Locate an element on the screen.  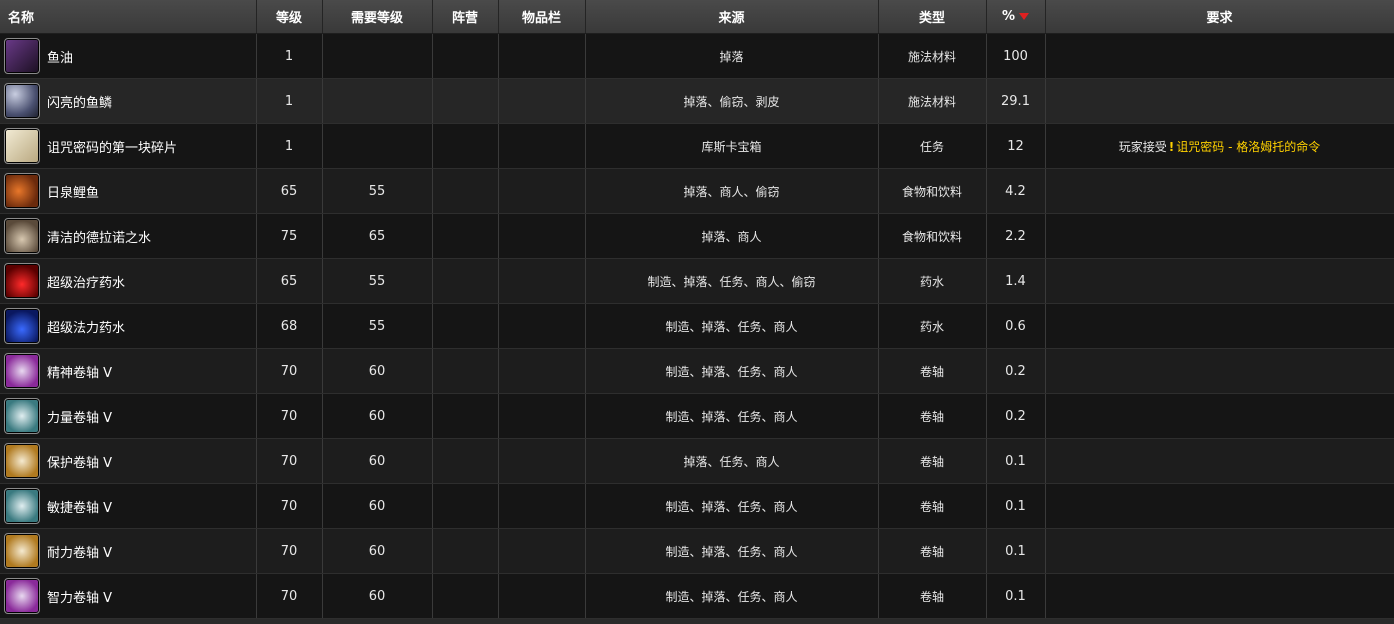
cell-percent: 0.6 is located at coordinates (1016, 326).